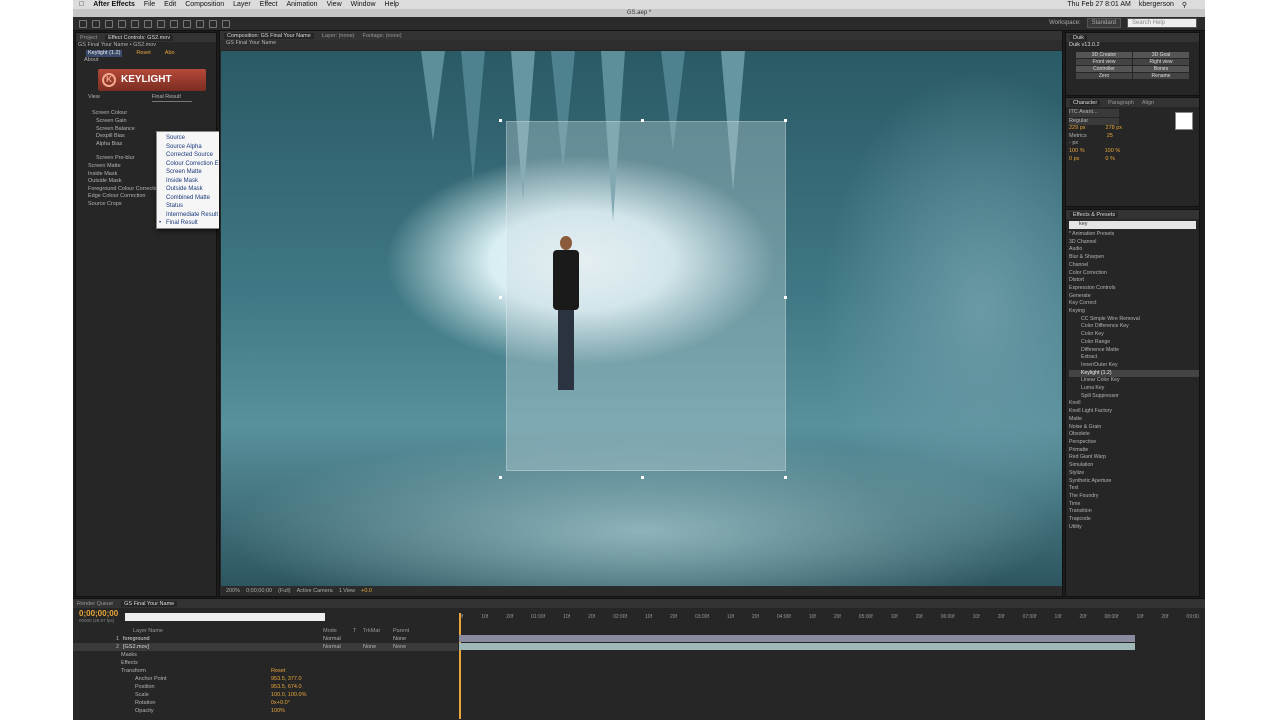 The height and width of the screenshot is (720, 1280). I want to click on workspace-select: Standard, so click(1103, 23).